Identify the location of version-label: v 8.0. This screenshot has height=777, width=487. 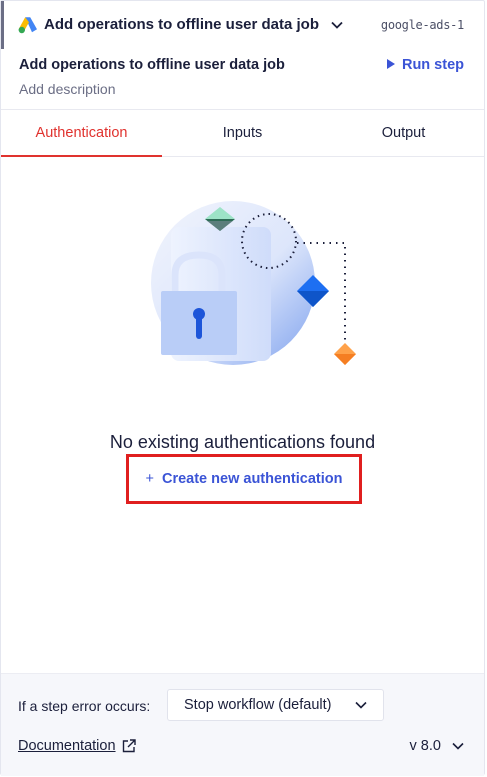
(425, 746).